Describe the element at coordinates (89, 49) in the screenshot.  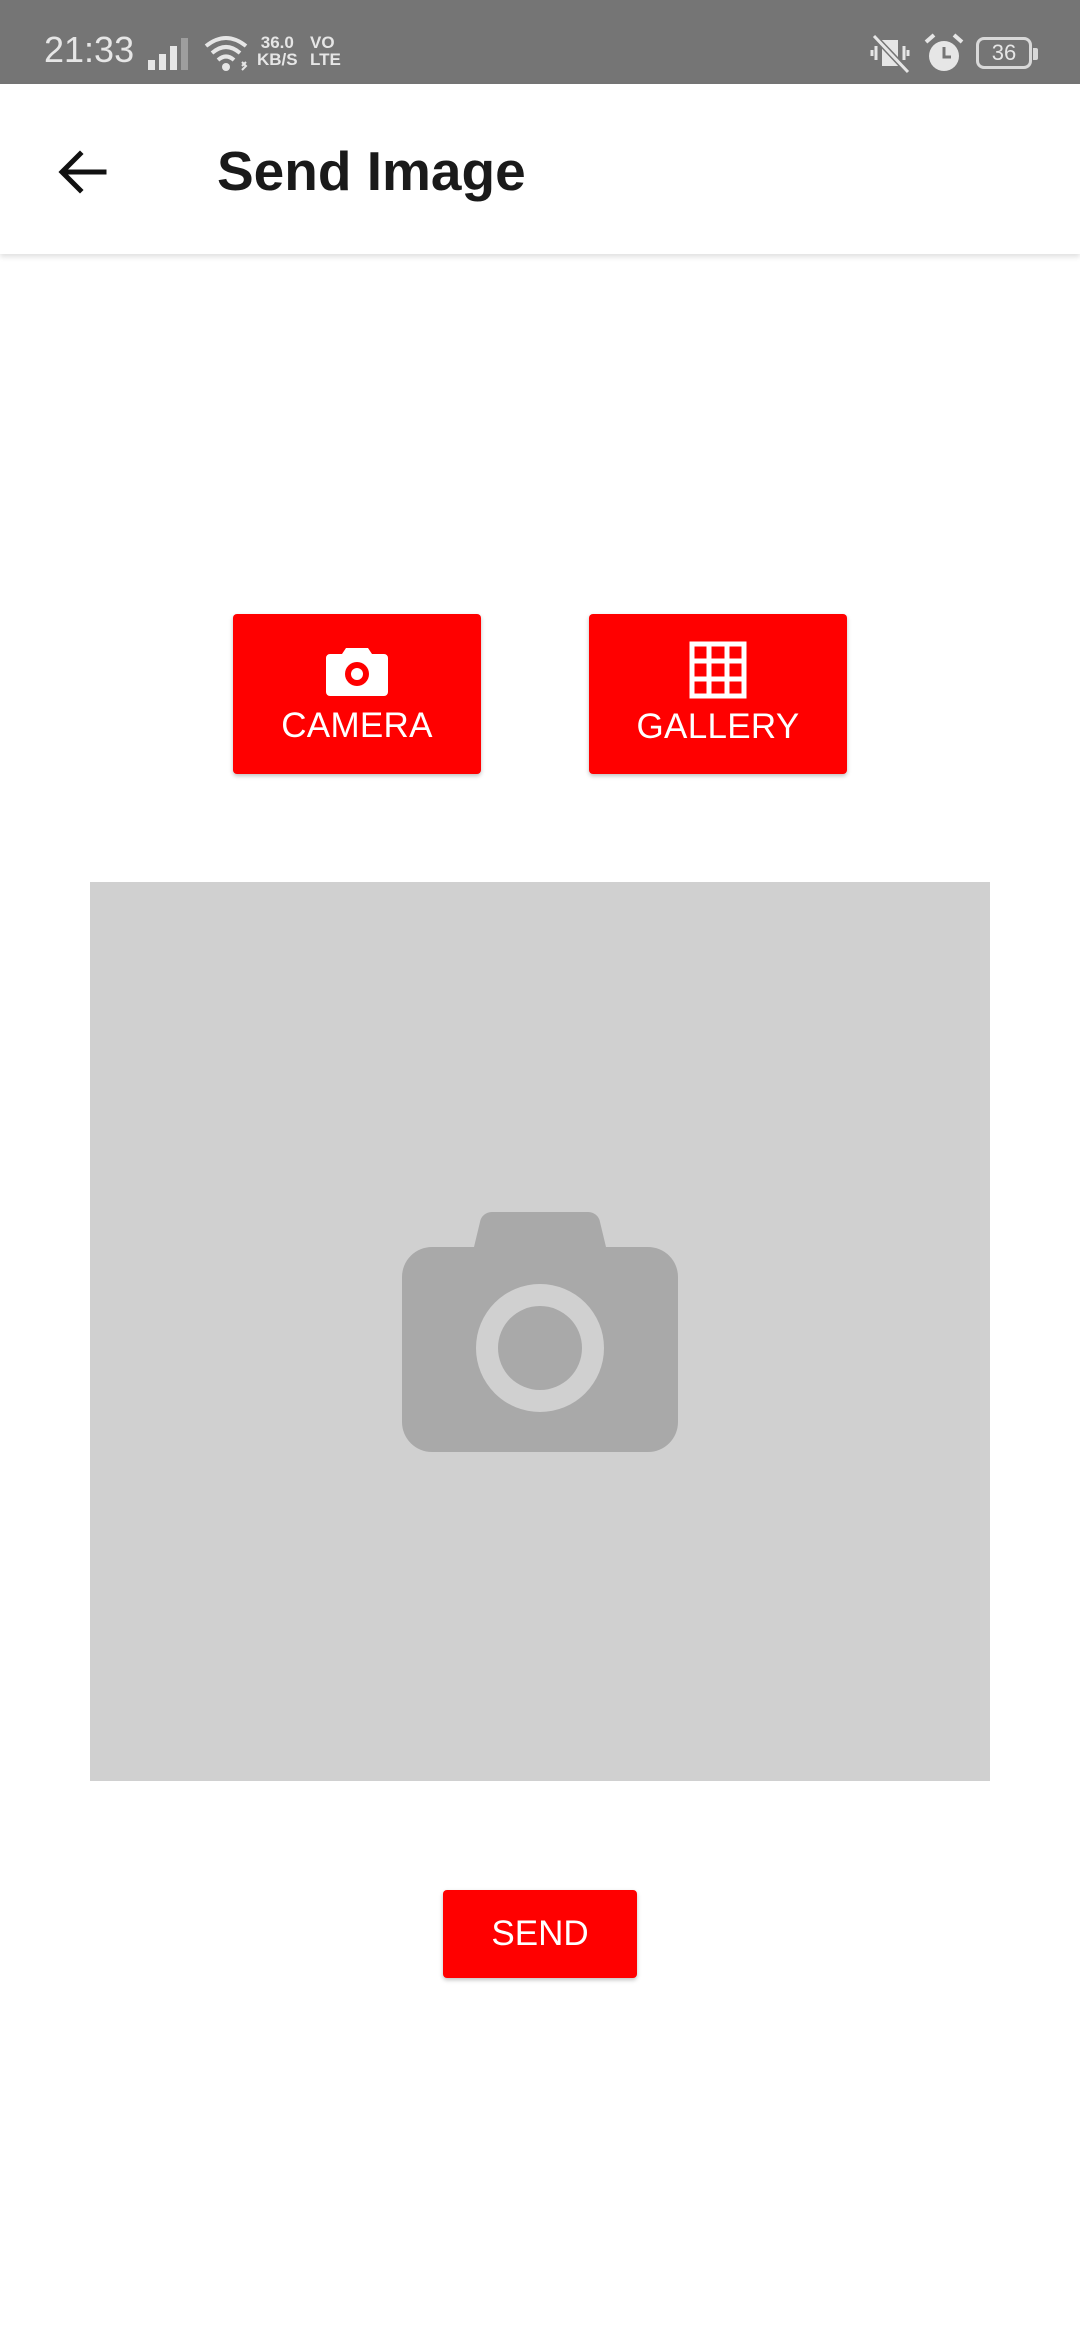
I see `status-time: 21:33` at that location.